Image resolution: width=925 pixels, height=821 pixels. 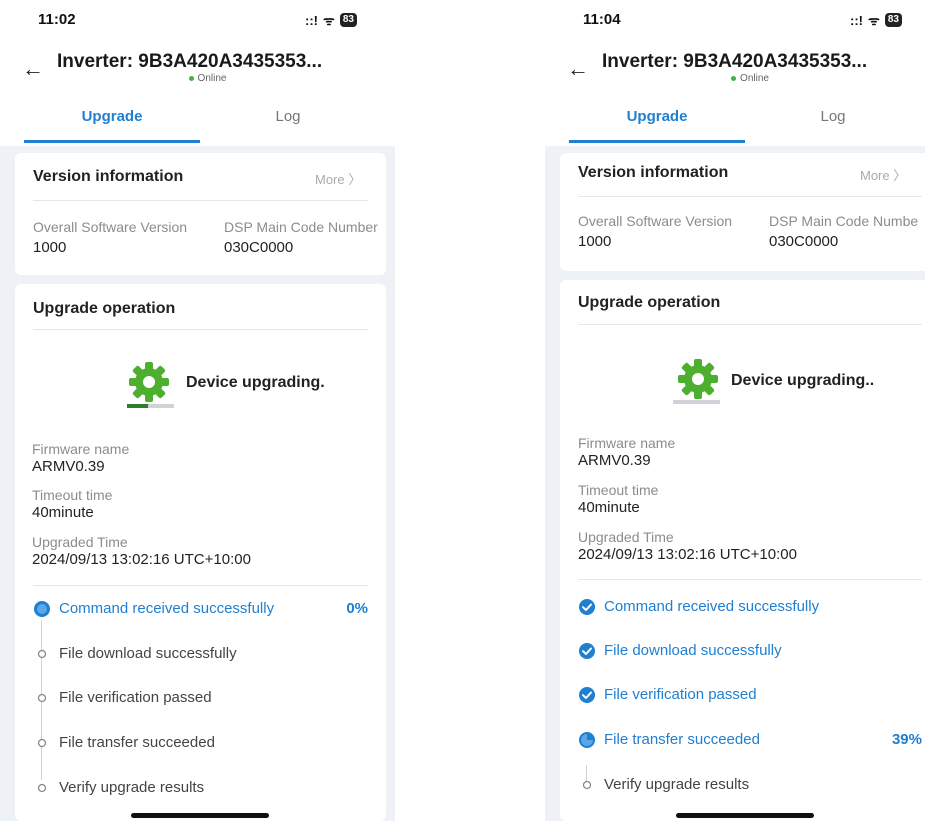 What do you see at coordinates (803, 380) in the screenshot?
I see `upgrade-status-text: Device upgrading..` at bounding box center [803, 380].